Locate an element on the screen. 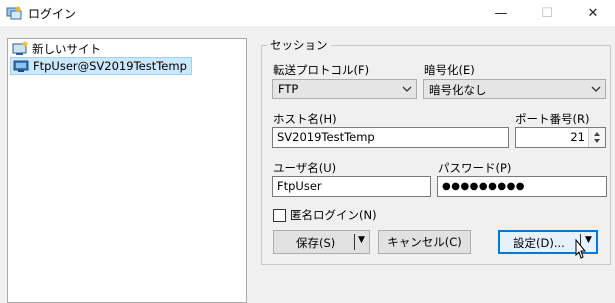  title-bar: ログイン — ☐ ✕ is located at coordinates (307, 13).